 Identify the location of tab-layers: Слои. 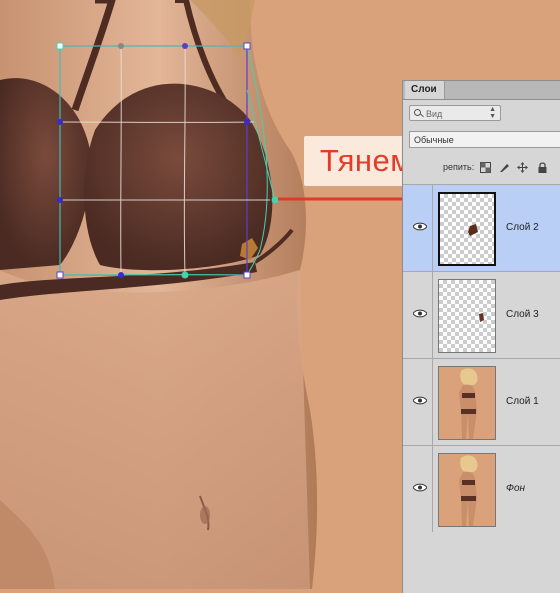
(425, 90).